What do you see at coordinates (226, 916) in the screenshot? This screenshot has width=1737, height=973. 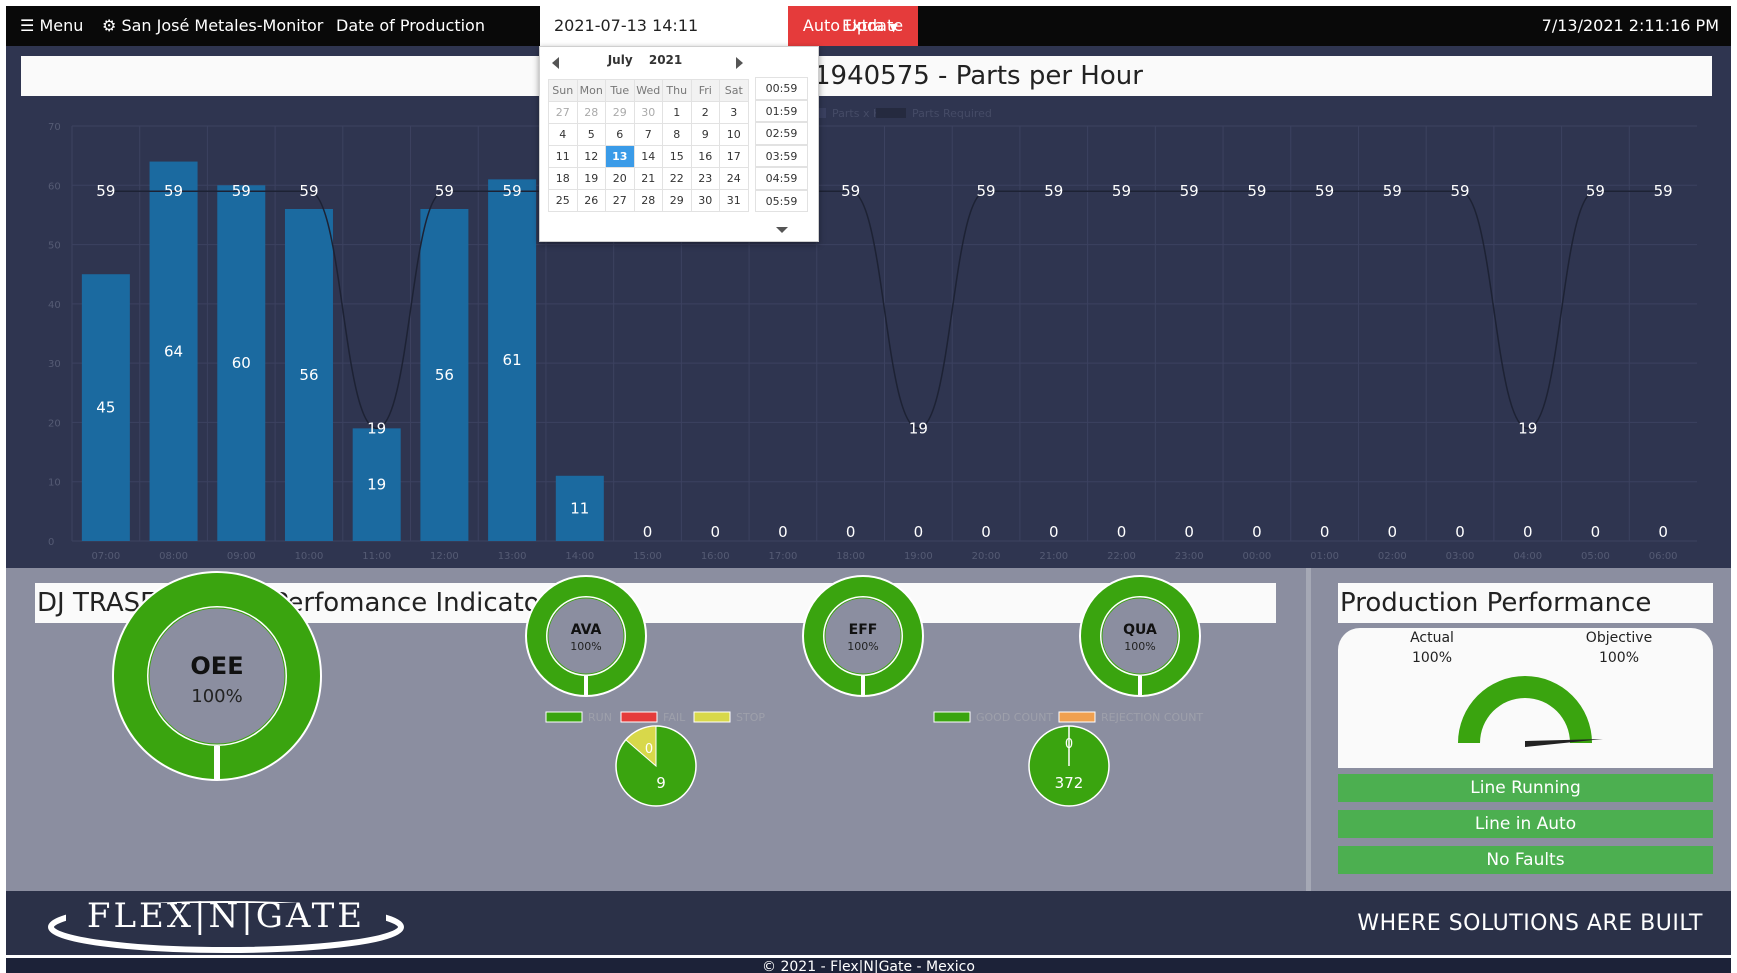 I see `svg-text: FLEX|N|GATE` at bounding box center [226, 916].